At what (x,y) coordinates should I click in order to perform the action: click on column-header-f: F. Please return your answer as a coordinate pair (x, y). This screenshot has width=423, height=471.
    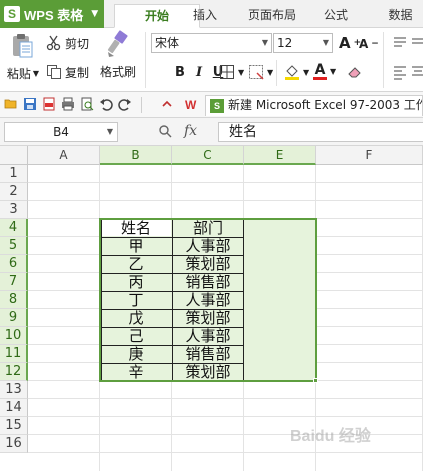
    Looking at the image, I should click on (369, 155).